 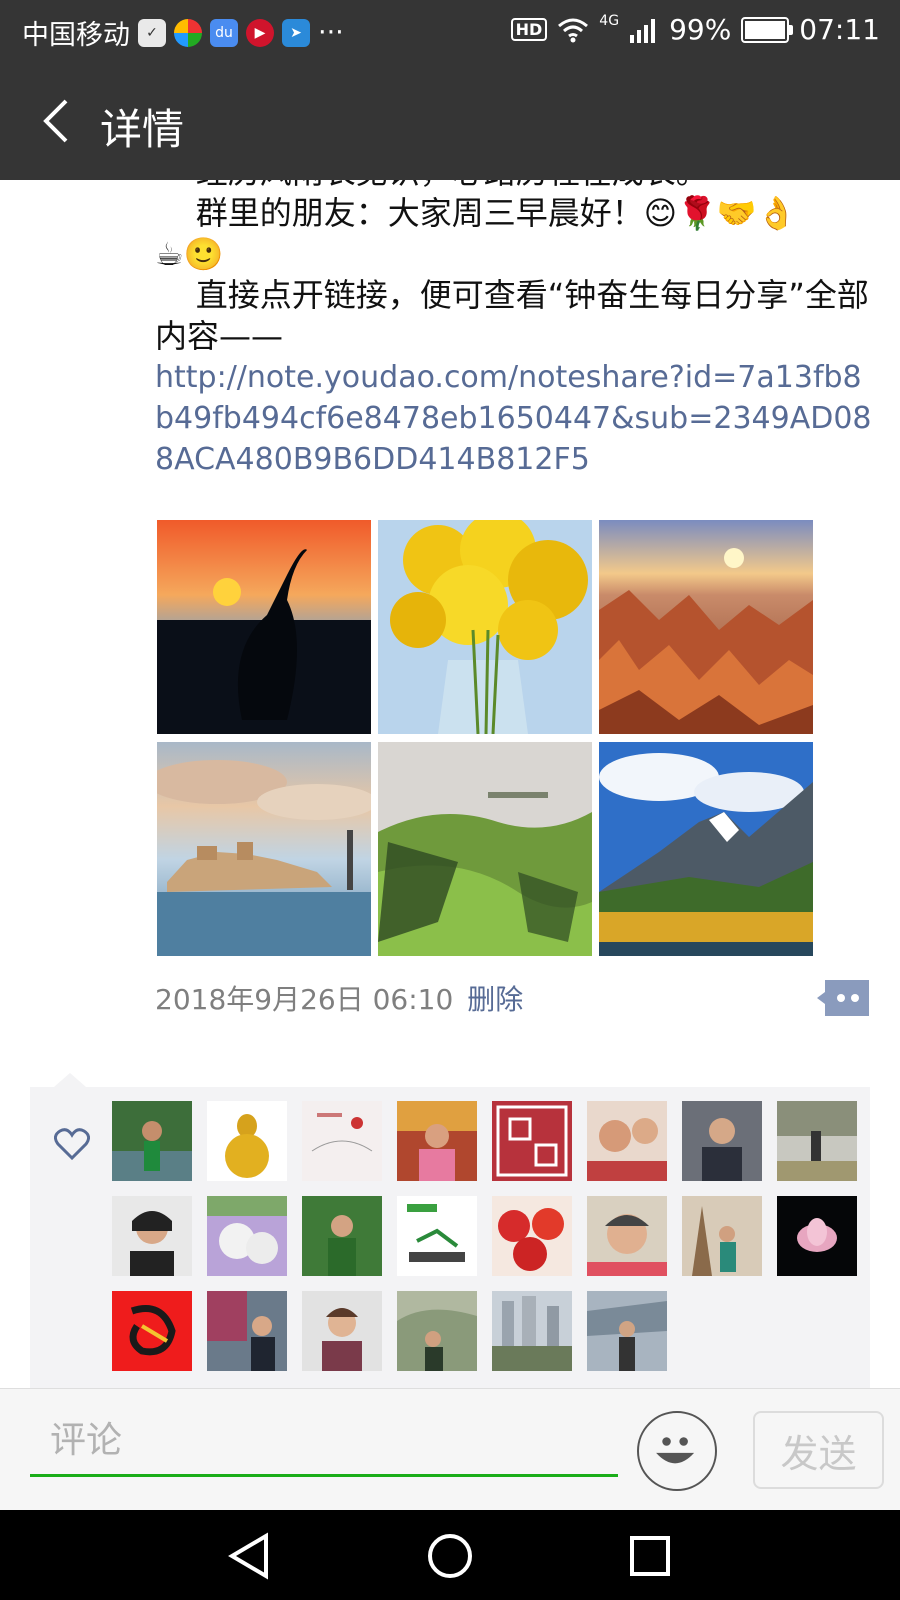 I want to click on clock: 07:11, so click(x=839, y=29).